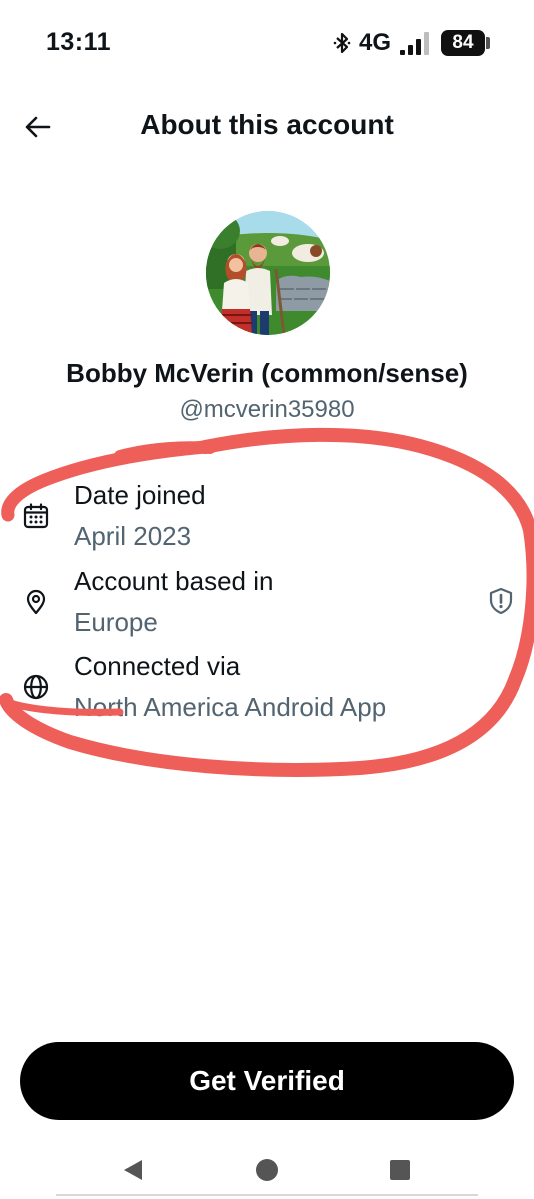 Image resolution: width=534 pixels, height=1199 pixels. I want to click on account-based-in-value: Europe, so click(116, 622).